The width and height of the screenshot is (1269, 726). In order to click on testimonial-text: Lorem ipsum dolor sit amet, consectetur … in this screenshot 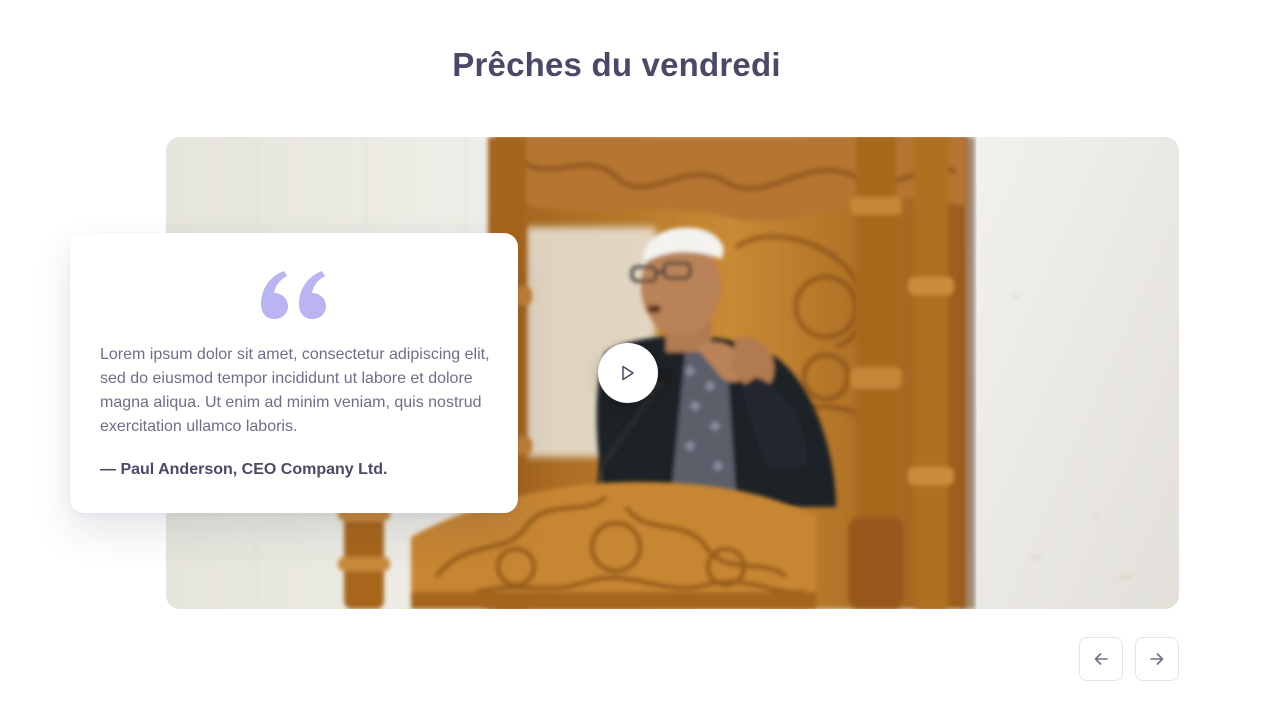, I will do `click(295, 390)`.